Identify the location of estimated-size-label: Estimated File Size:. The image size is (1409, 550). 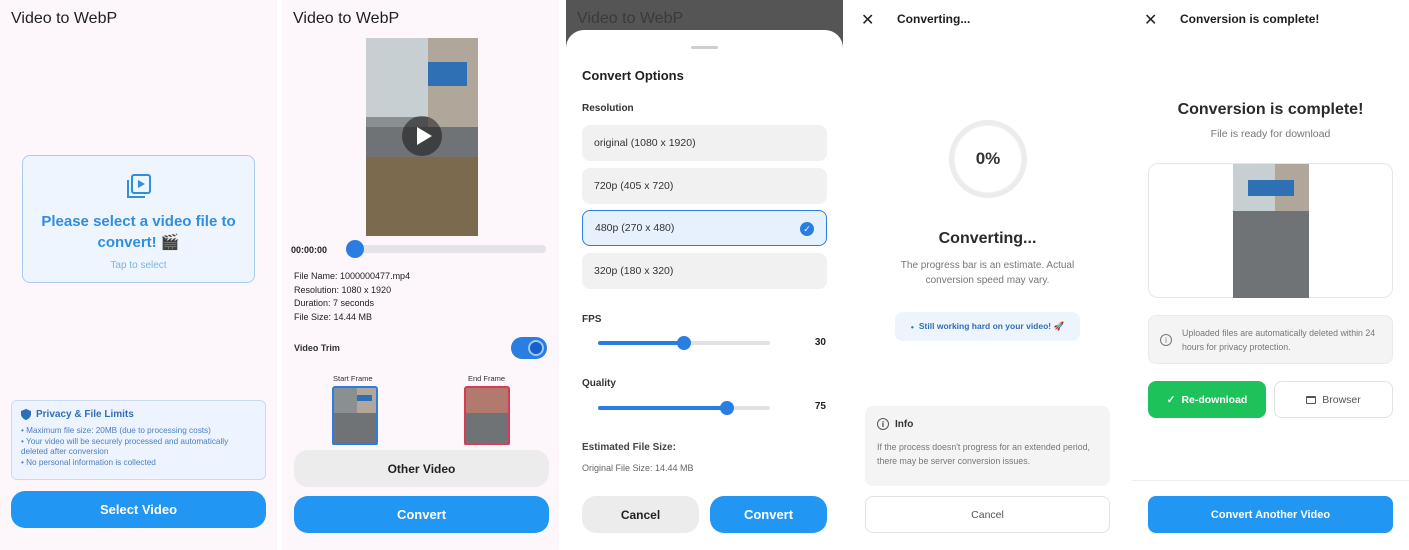
(629, 447).